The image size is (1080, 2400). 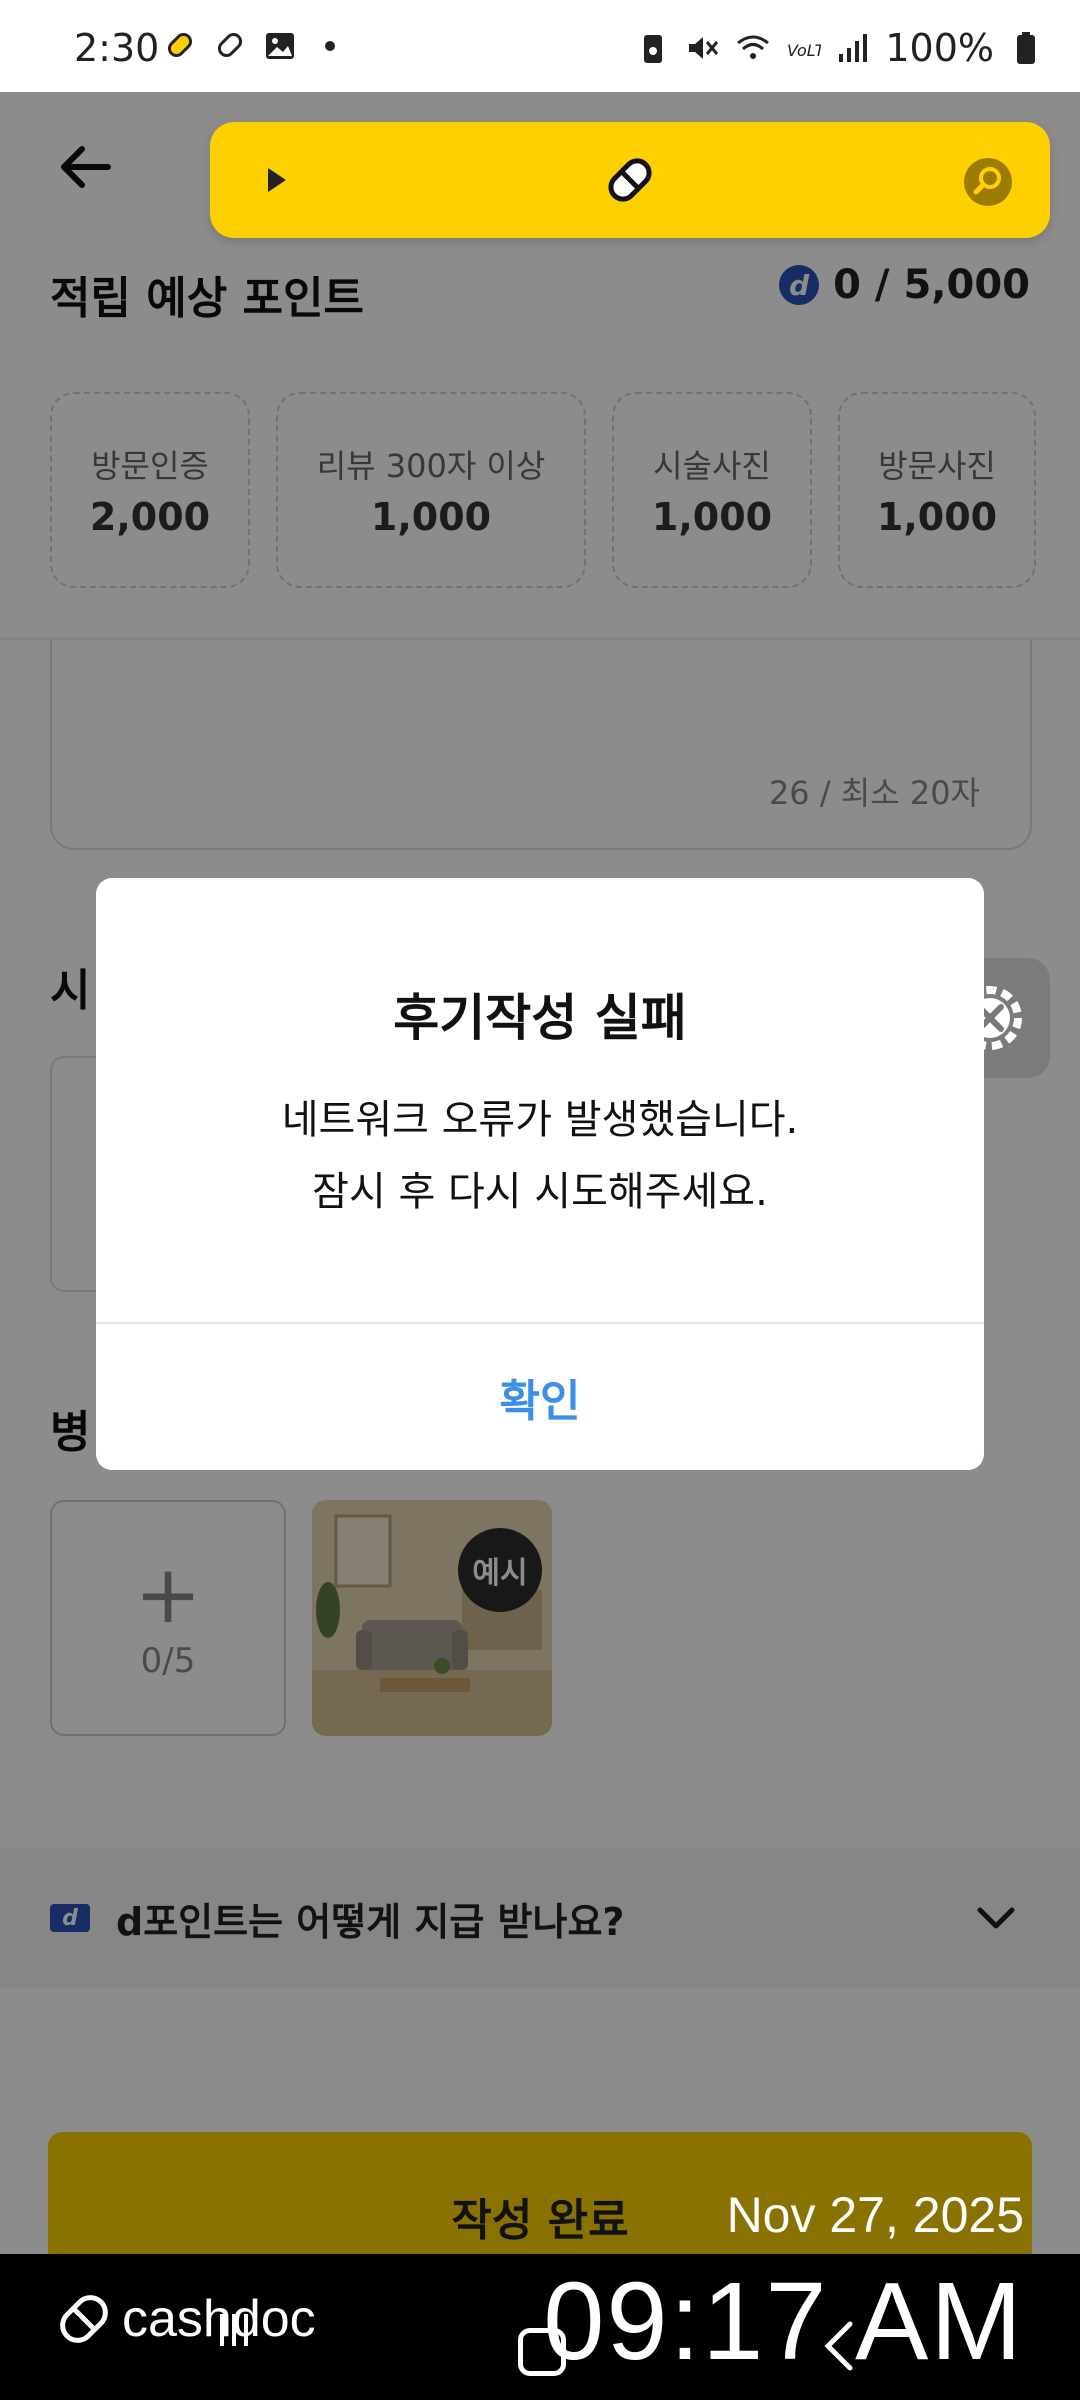 What do you see at coordinates (276, 180) in the screenshot?
I see `play-icon` at bounding box center [276, 180].